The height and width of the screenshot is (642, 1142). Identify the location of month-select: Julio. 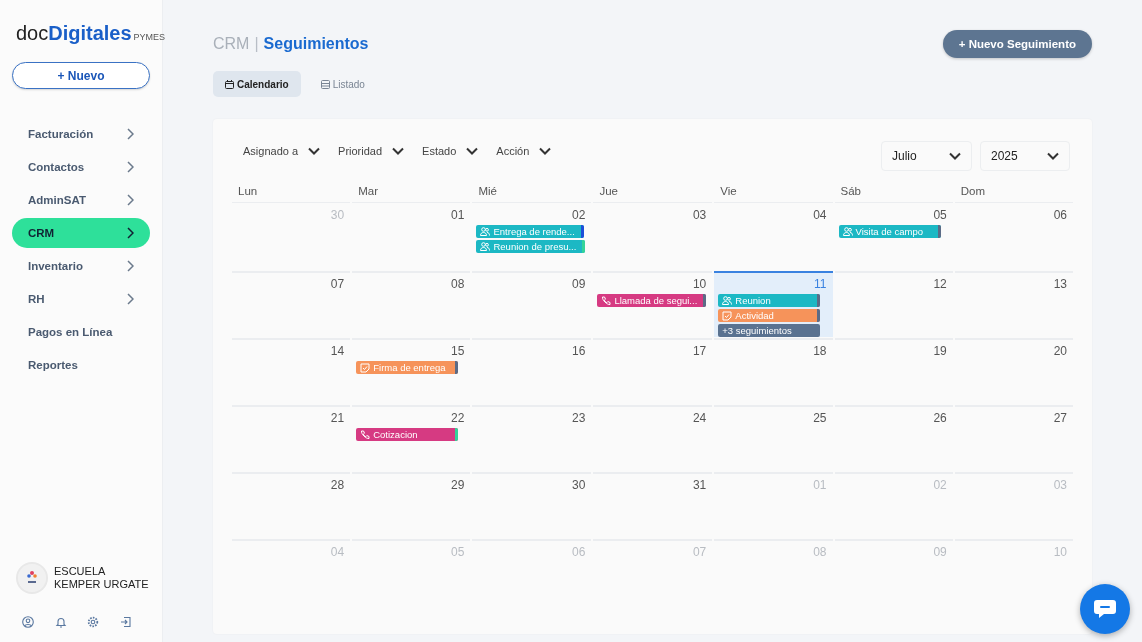
(926, 156).